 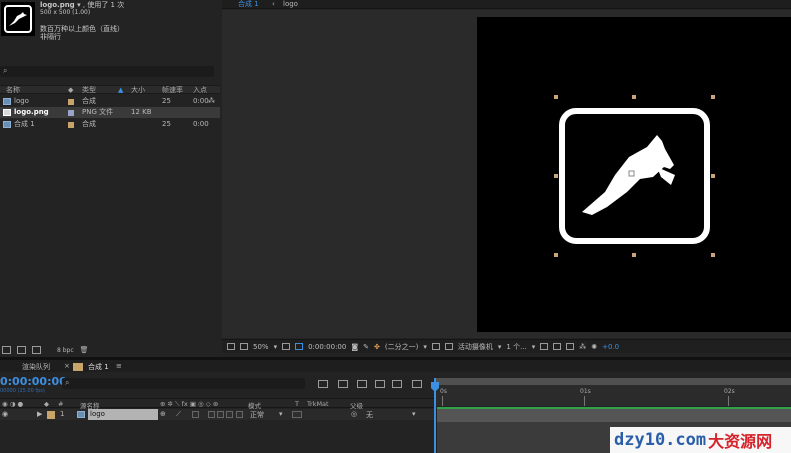 I want to click on interpret-footage-icon, so click(x=6, y=350).